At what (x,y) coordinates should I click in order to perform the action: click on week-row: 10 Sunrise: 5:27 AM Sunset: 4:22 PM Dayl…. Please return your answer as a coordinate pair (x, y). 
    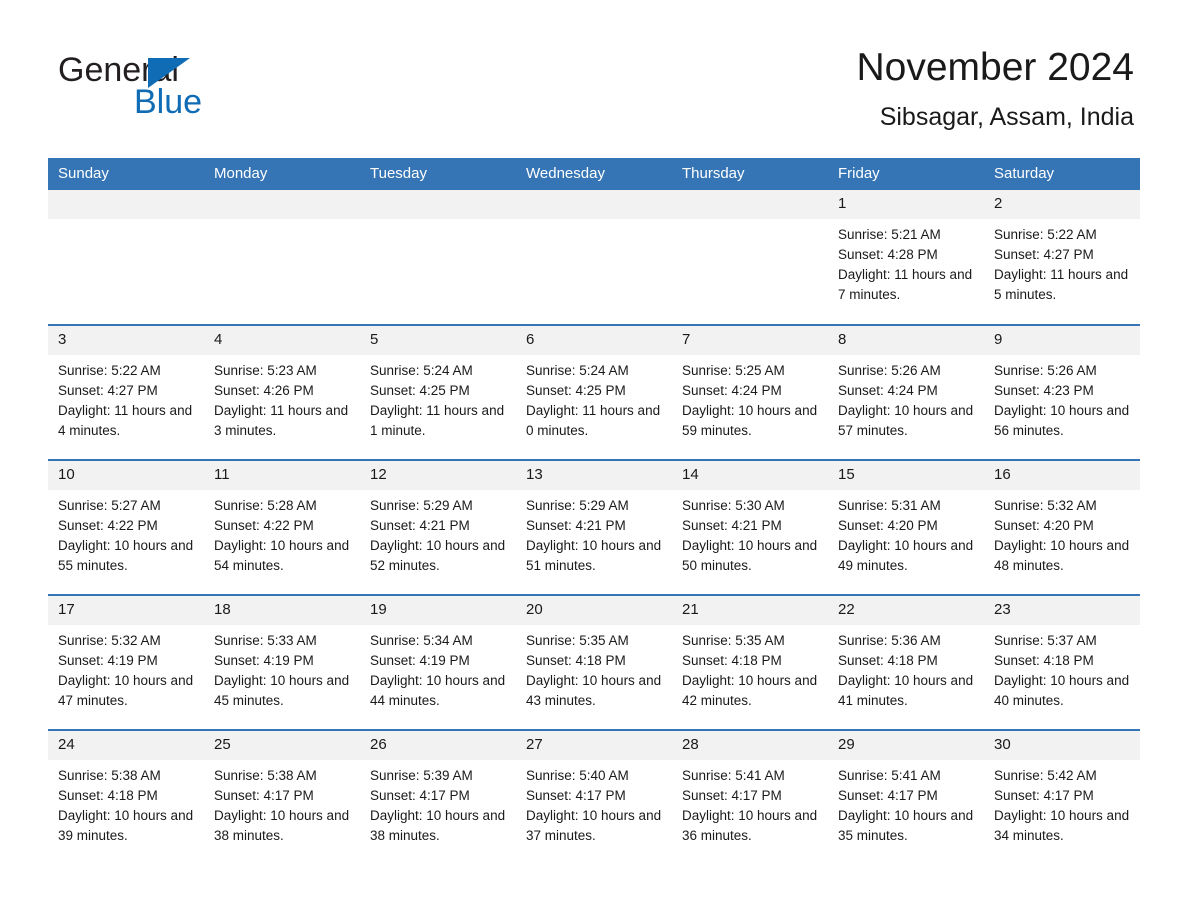
    Looking at the image, I should click on (594, 527).